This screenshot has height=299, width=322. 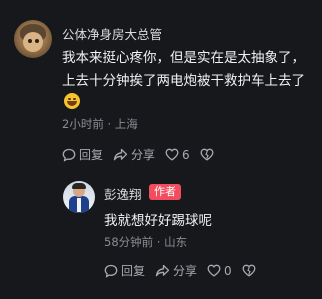 I want to click on author-badge: 作者, so click(x=165, y=192).